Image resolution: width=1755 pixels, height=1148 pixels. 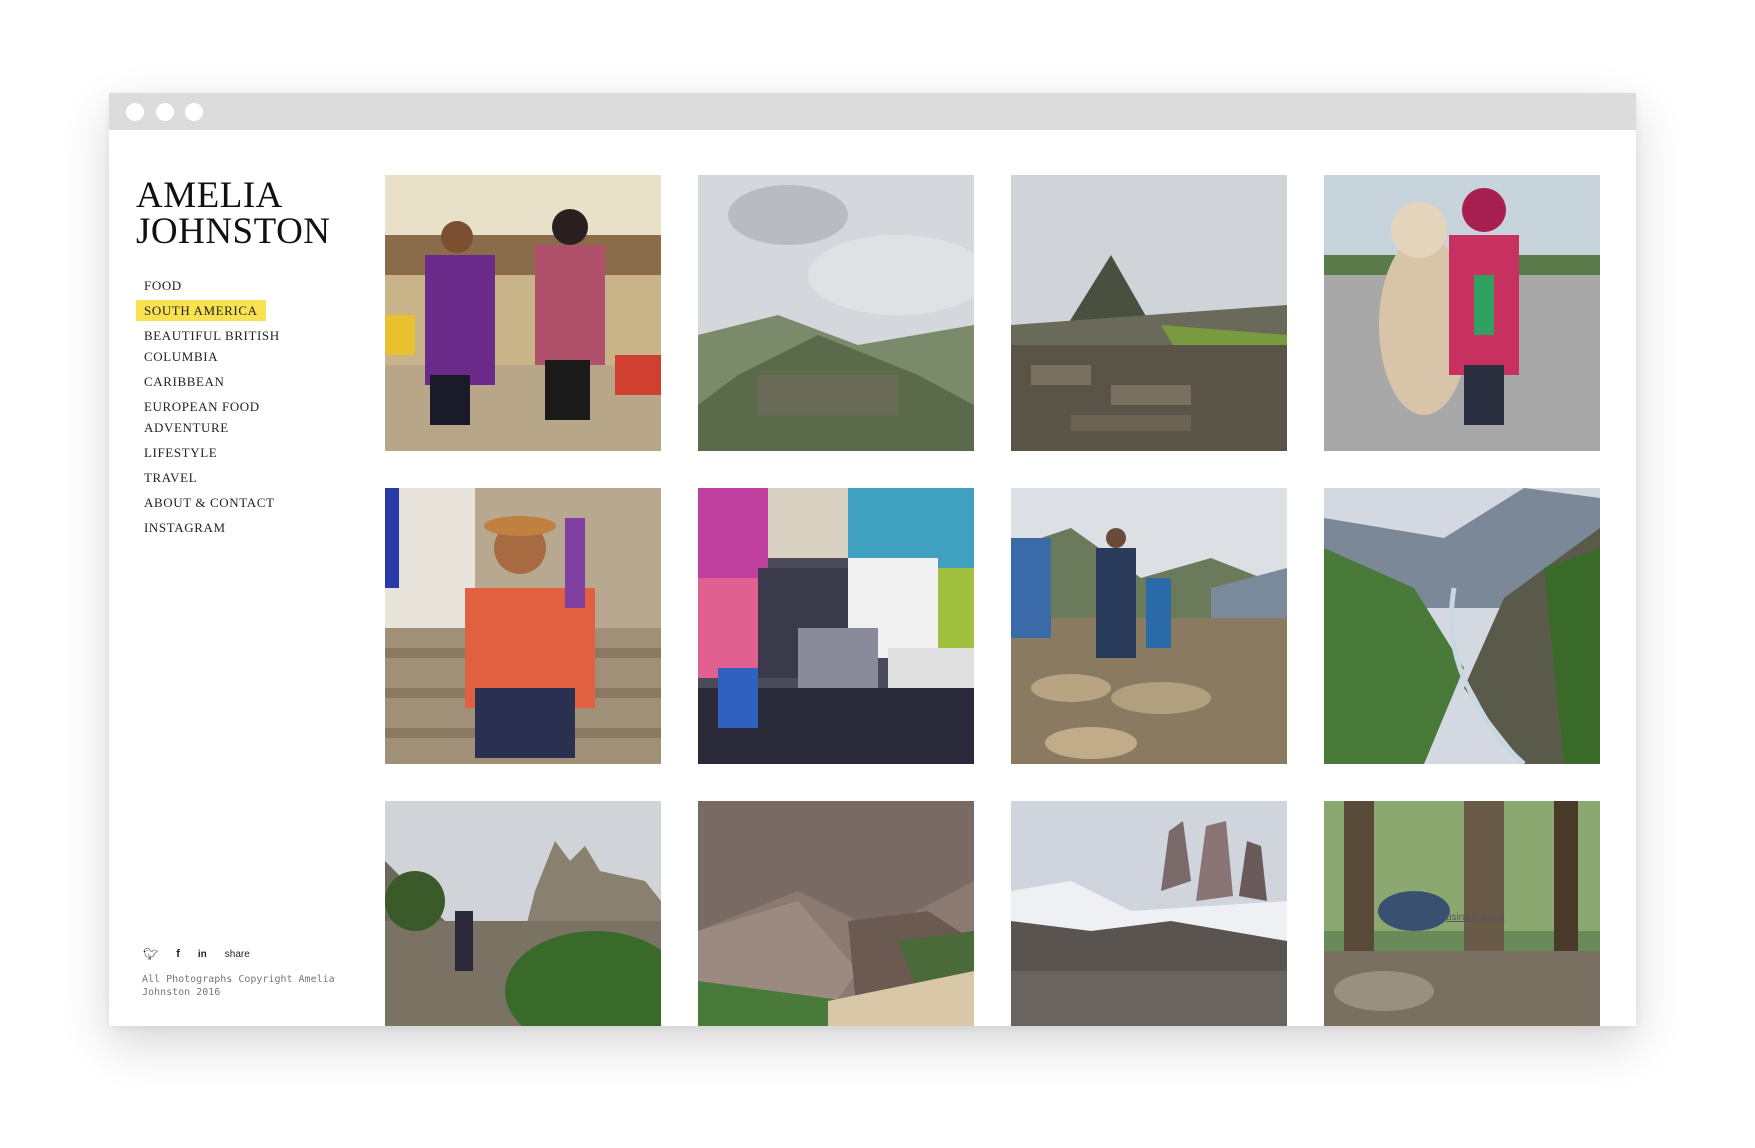 I want to click on share-link: share, so click(x=237, y=954).